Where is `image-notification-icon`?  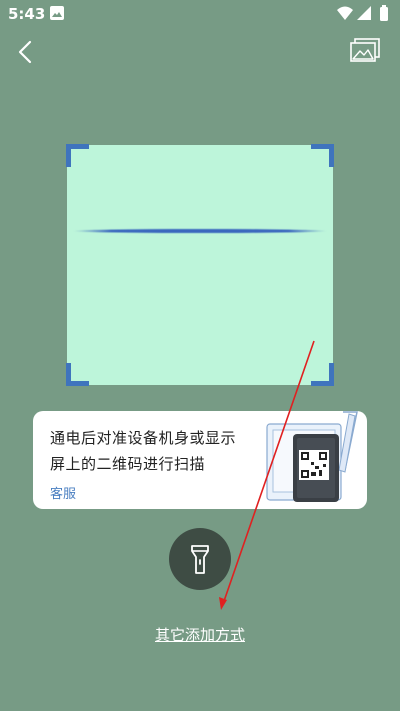 image-notification-icon is located at coordinates (57, 13).